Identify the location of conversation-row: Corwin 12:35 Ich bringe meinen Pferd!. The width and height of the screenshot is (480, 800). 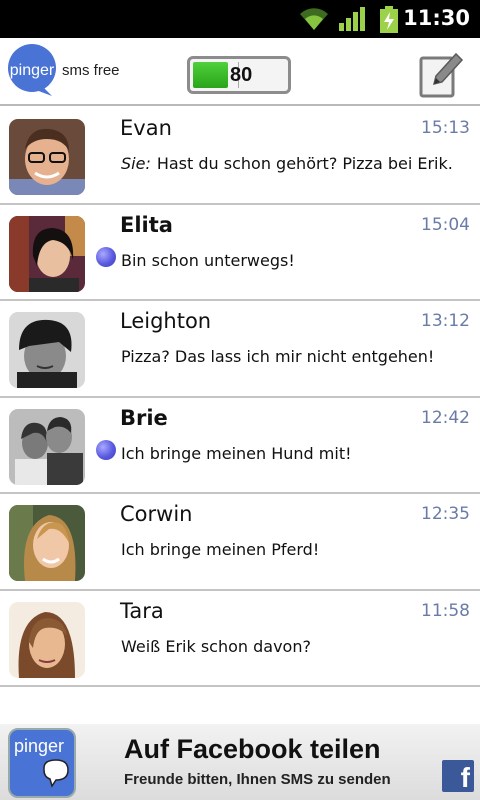
(240, 542).